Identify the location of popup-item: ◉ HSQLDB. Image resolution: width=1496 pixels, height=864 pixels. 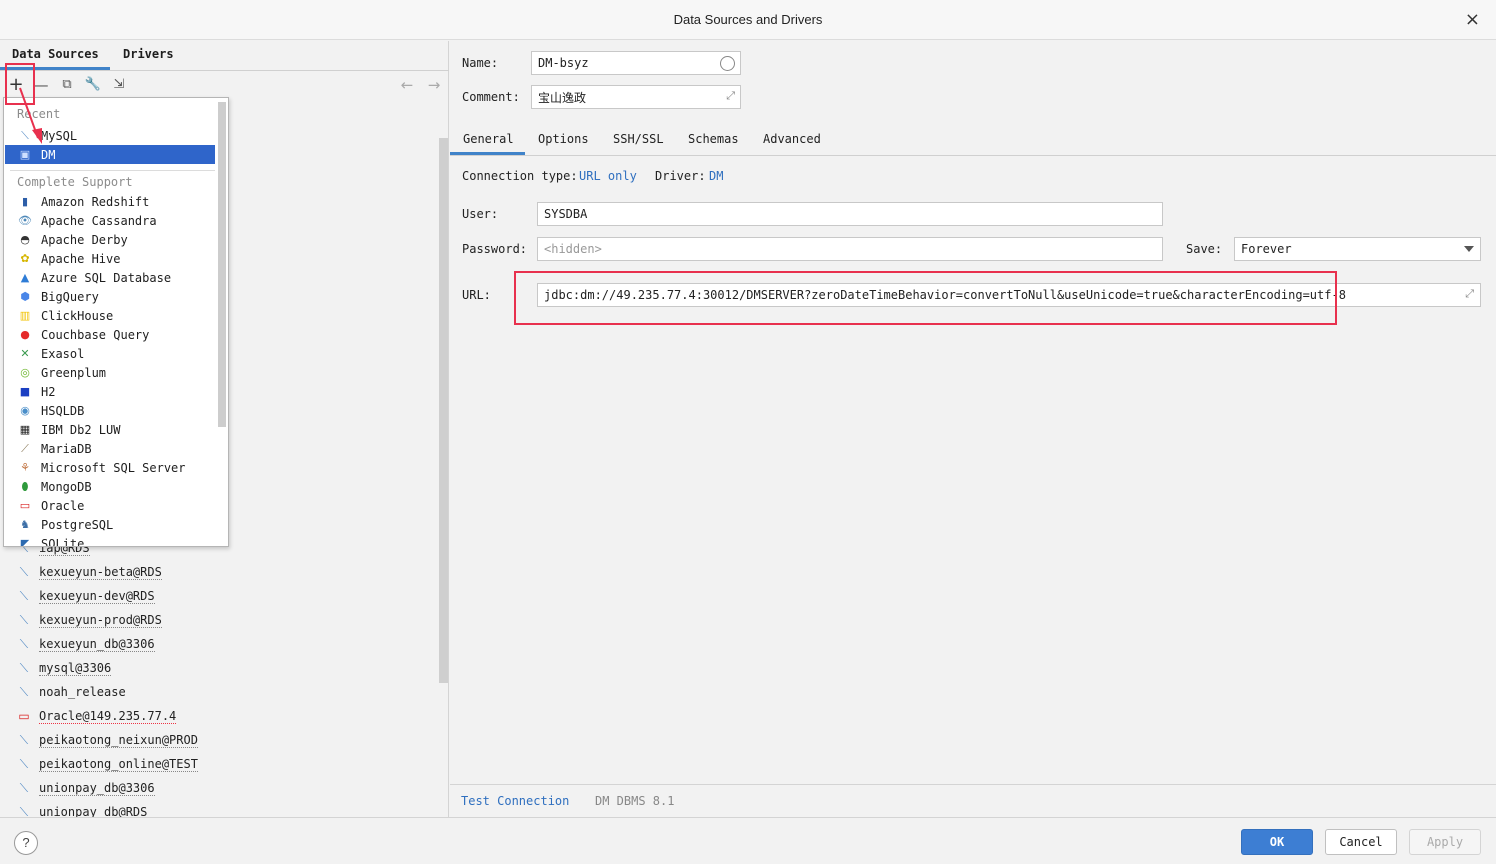
(110, 410).